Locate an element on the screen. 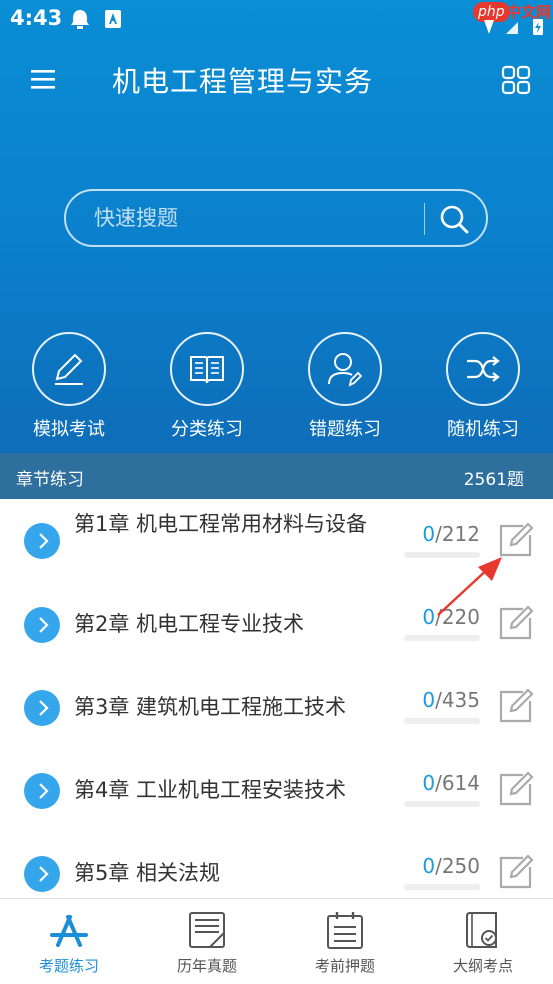 The width and height of the screenshot is (553, 984). pen-icon is located at coordinates (69, 369).